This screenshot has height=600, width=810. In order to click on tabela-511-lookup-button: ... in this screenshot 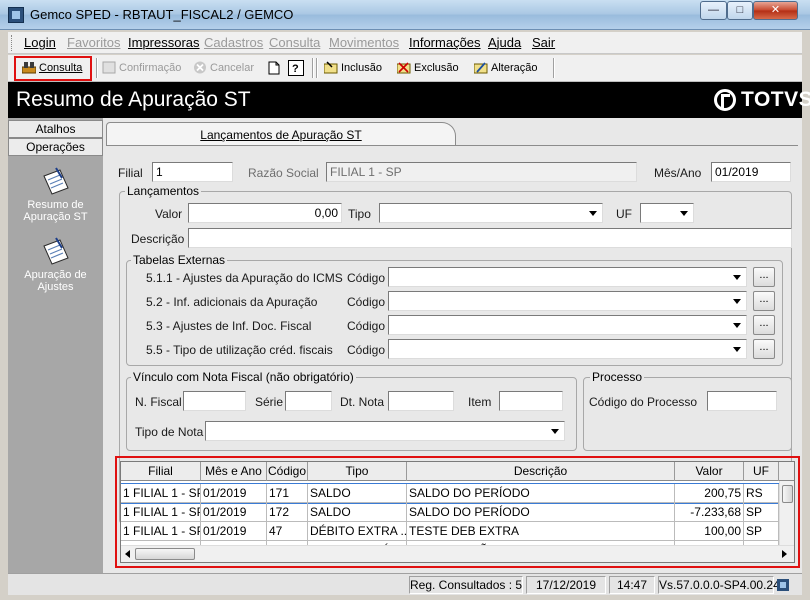, I will do `click(764, 277)`.